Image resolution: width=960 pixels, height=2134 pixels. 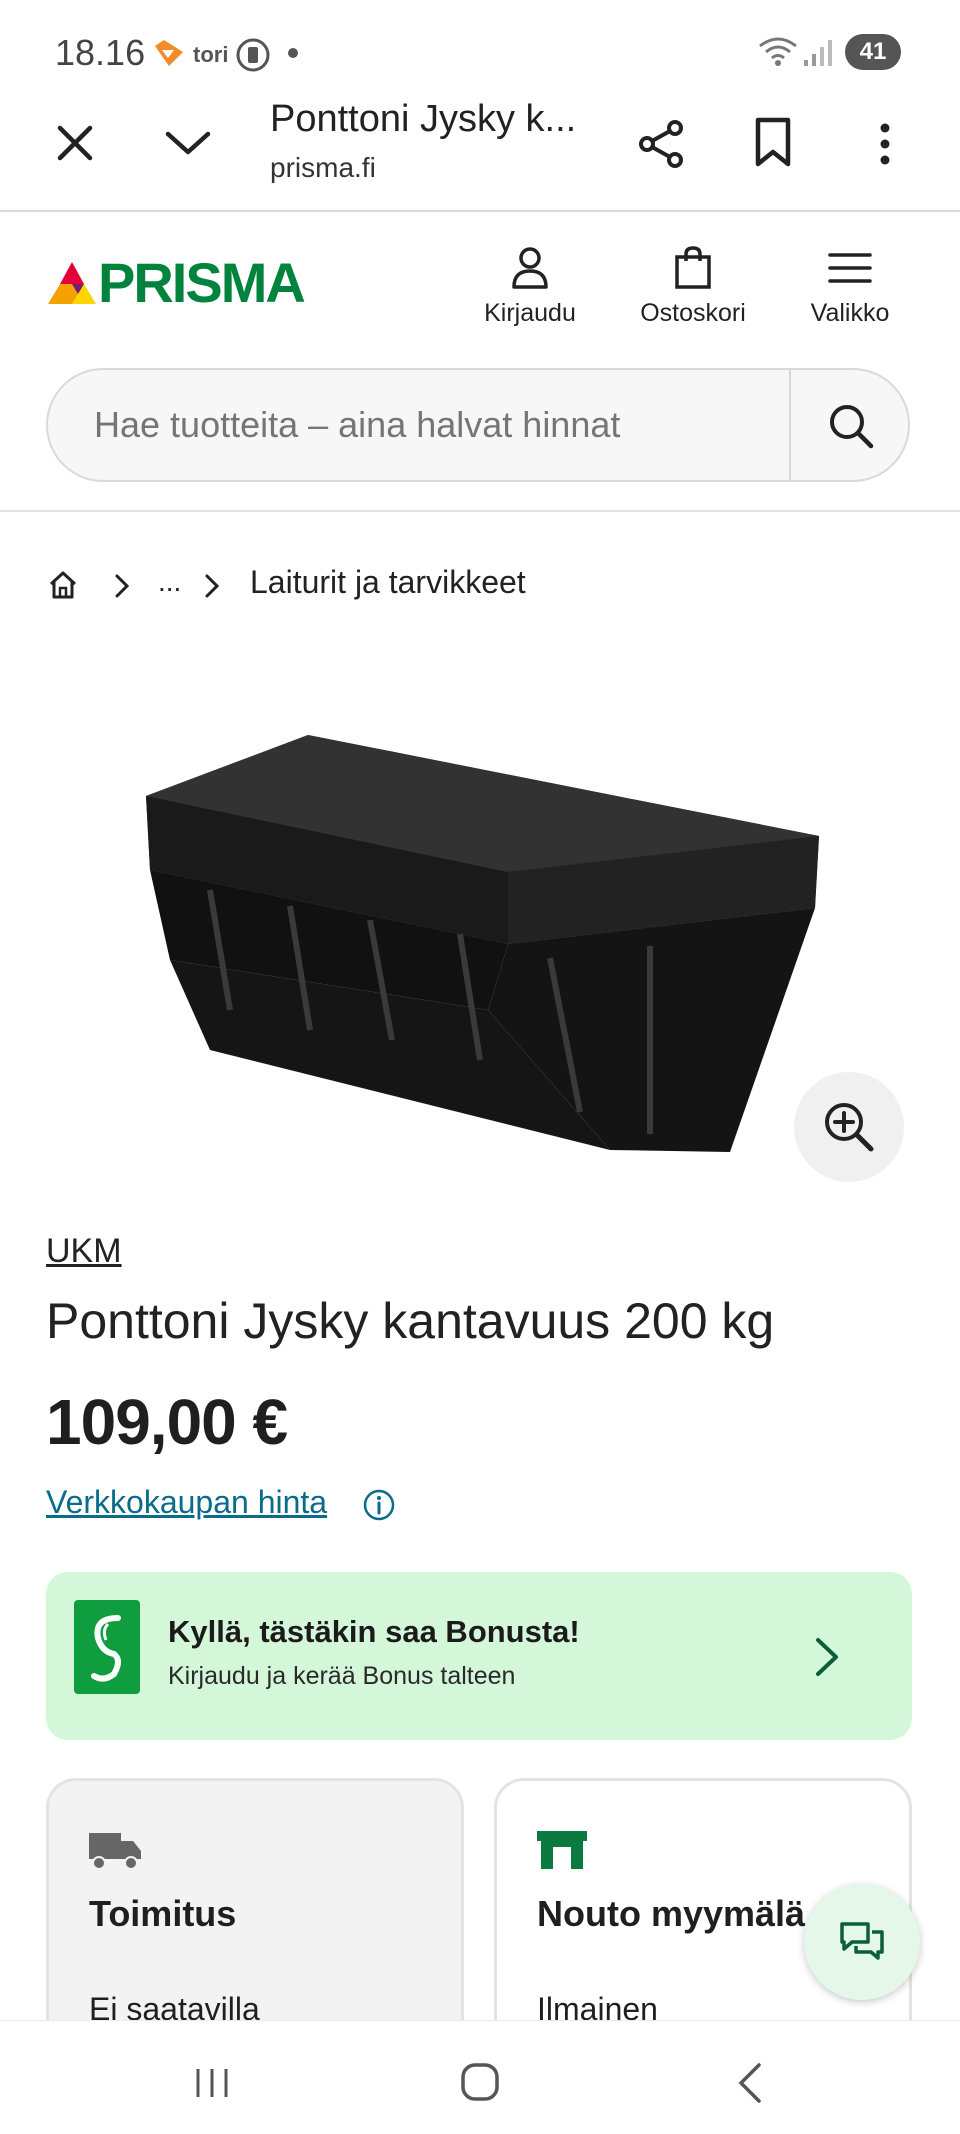 What do you see at coordinates (410, 1321) in the screenshot?
I see `product-title: Ponttoni Jysky kantavuus 200 kg` at bounding box center [410, 1321].